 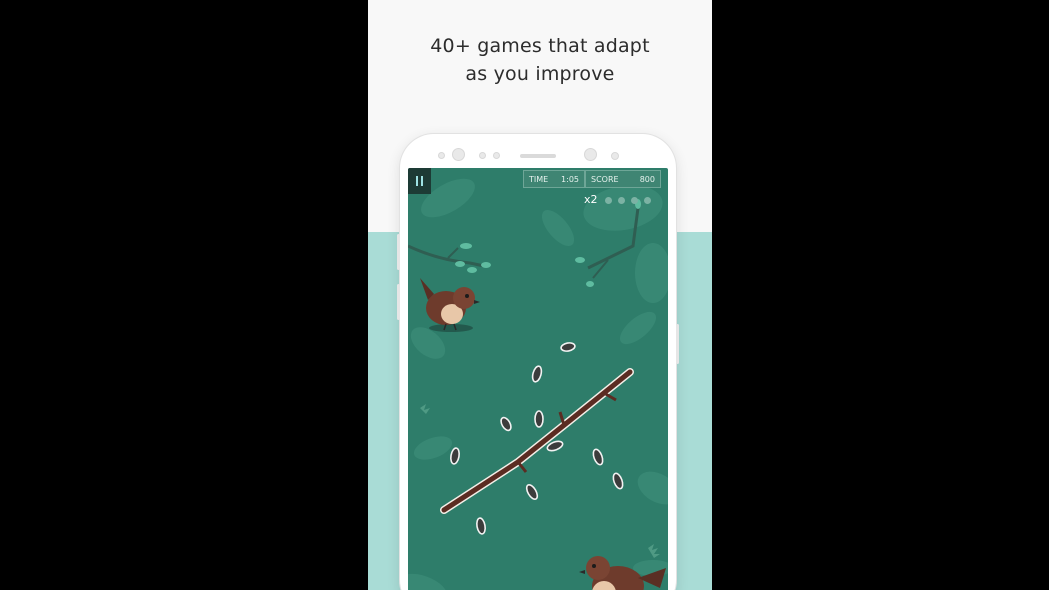 What do you see at coordinates (540, 74) in the screenshot?
I see `headline-line-2: as you improve` at bounding box center [540, 74].